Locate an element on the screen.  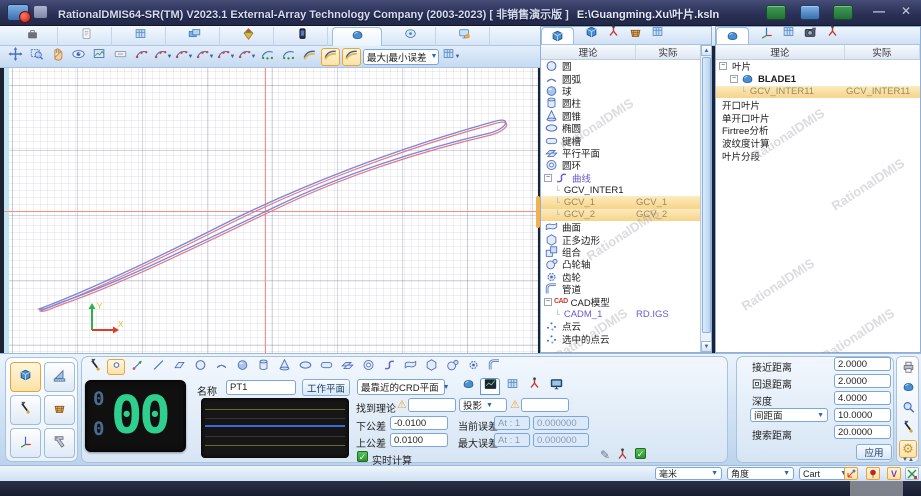
tree-item-平行平面: 平行平面 is located at coordinates (620, 153).